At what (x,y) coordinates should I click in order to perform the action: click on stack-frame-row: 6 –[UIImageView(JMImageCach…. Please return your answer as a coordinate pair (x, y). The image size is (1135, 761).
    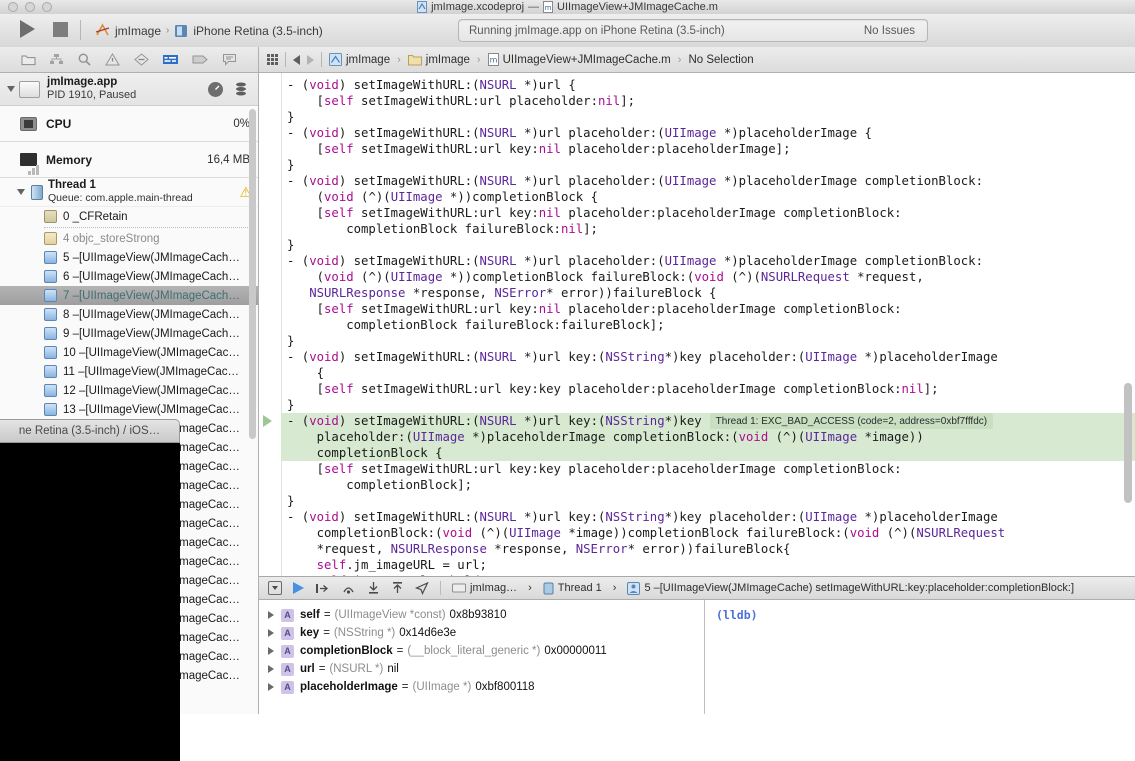
    Looking at the image, I should click on (129, 276).